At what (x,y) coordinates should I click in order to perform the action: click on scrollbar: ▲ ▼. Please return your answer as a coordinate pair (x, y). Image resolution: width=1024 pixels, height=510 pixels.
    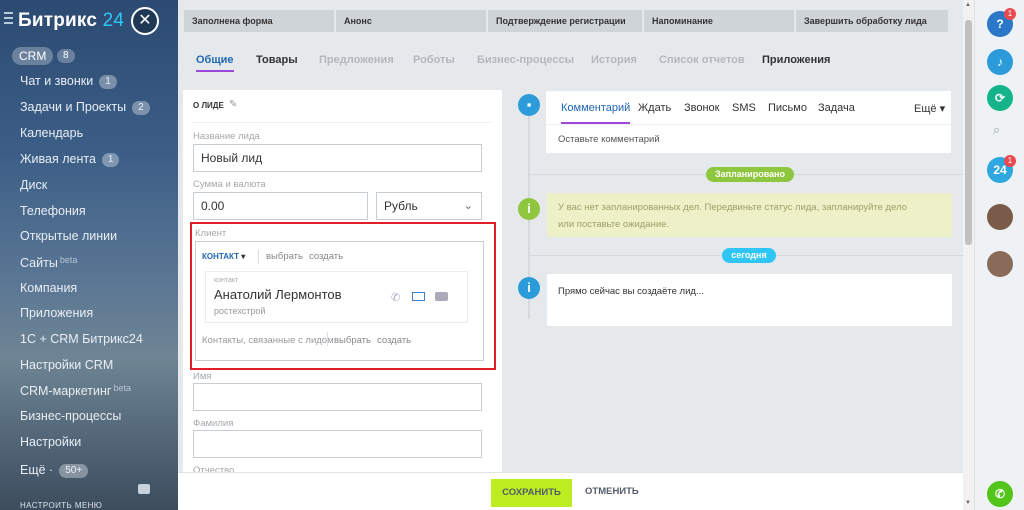
    Looking at the image, I should click on (968, 255).